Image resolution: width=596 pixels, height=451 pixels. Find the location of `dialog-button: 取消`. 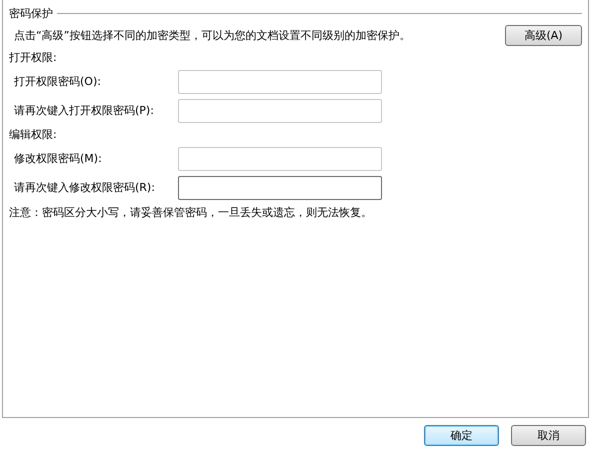

dialog-button: 取消 is located at coordinates (548, 435).